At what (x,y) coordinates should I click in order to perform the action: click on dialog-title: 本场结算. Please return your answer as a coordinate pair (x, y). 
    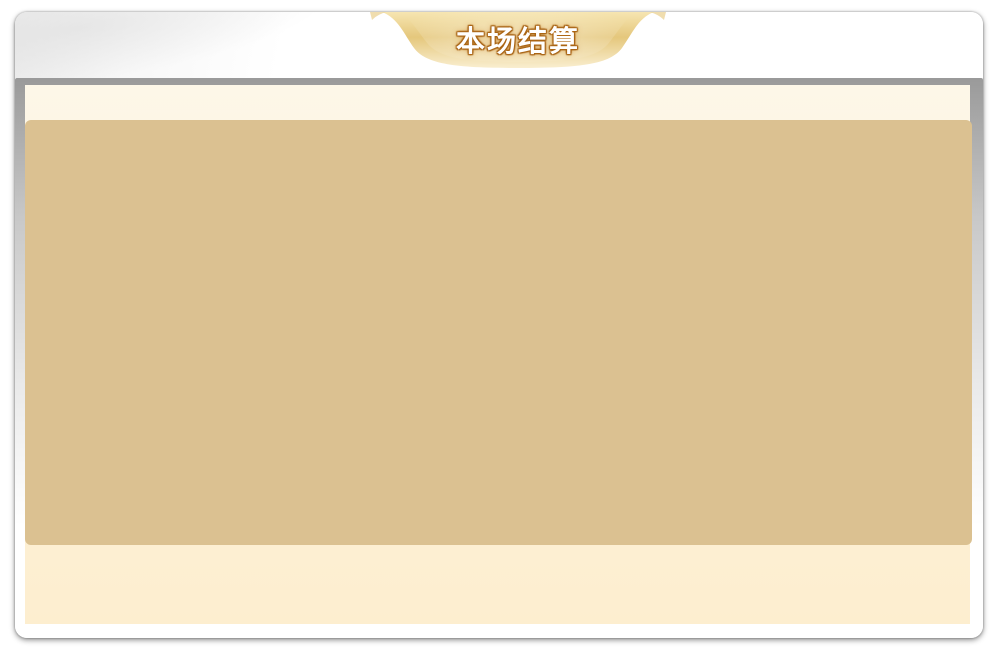
    Looking at the image, I should click on (517, 41).